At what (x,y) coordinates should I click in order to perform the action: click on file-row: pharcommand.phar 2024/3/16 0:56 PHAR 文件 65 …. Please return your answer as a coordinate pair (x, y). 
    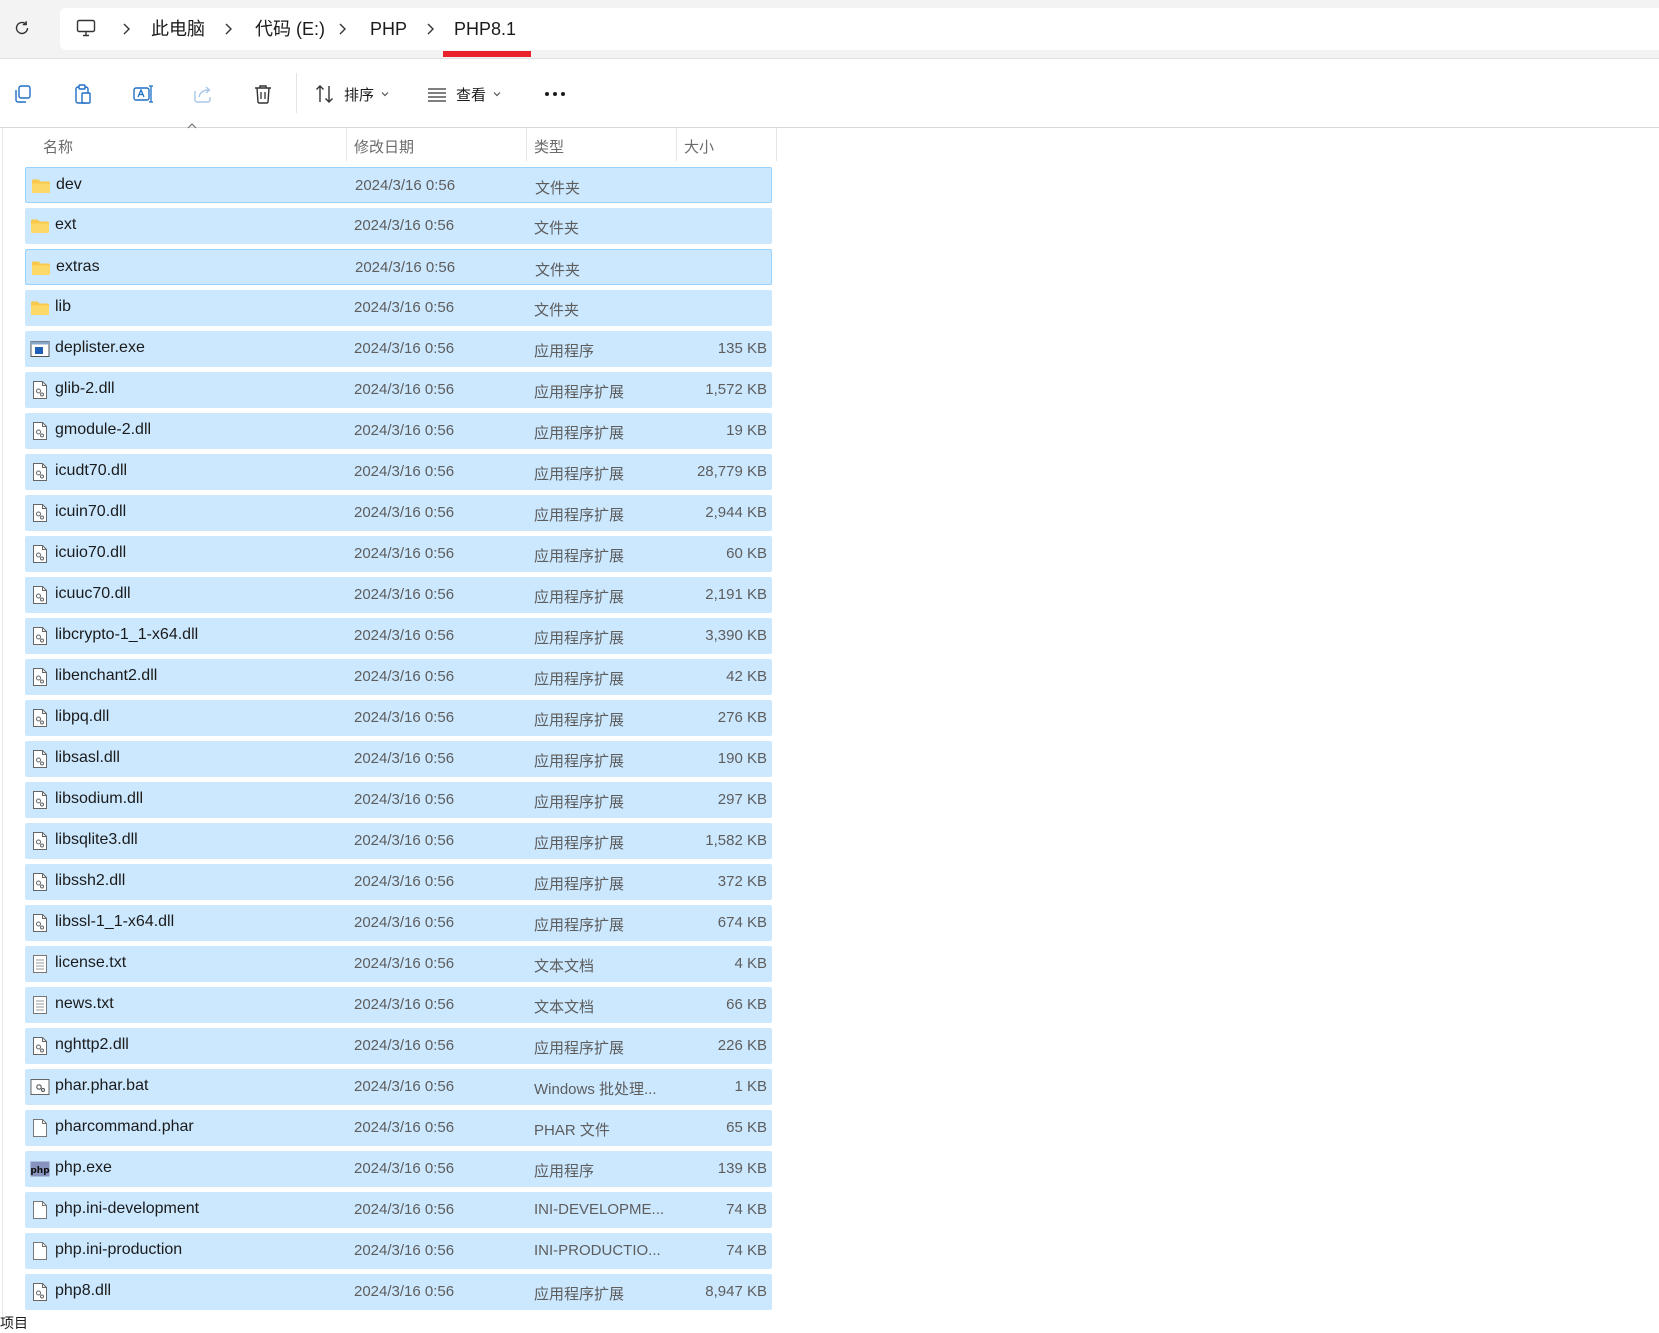
    Looking at the image, I should click on (398, 1128).